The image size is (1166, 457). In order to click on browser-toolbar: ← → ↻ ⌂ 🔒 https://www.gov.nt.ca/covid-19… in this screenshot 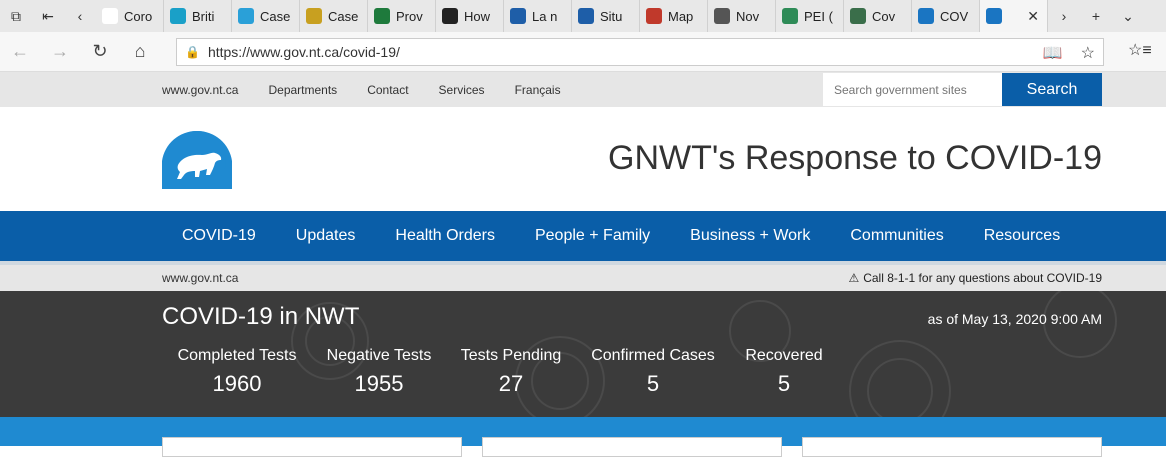, I will do `click(583, 52)`.